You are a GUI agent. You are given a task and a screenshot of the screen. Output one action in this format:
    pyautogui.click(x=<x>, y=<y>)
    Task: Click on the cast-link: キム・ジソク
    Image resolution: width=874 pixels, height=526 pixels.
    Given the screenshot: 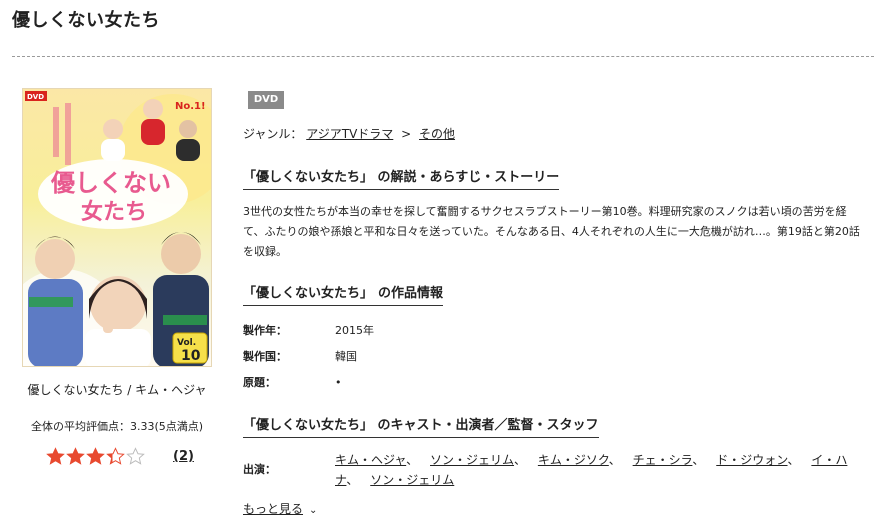 What is the action you would take?
    pyautogui.click(x=573, y=460)
    